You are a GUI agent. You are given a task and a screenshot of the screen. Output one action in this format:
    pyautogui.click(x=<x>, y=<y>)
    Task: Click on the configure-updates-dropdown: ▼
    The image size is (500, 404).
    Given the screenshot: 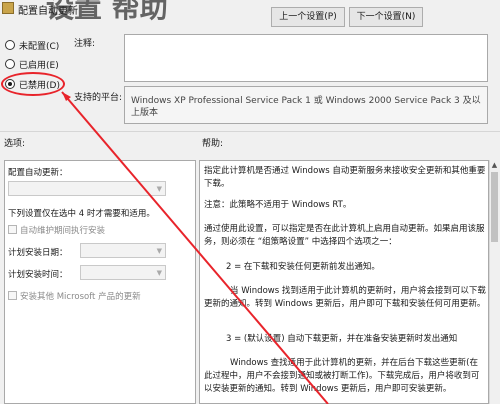 What is the action you would take?
    pyautogui.click(x=87, y=188)
    